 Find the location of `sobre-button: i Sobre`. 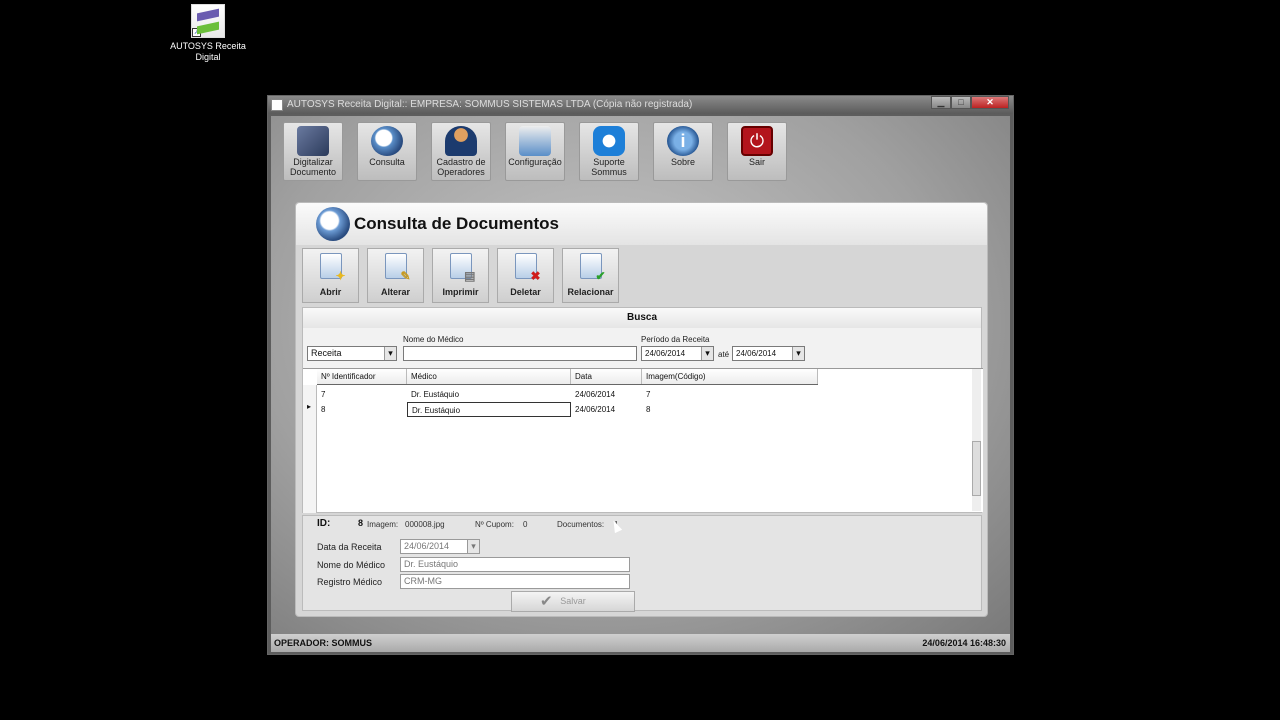

sobre-button: i Sobre is located at coordinates (683, 151).